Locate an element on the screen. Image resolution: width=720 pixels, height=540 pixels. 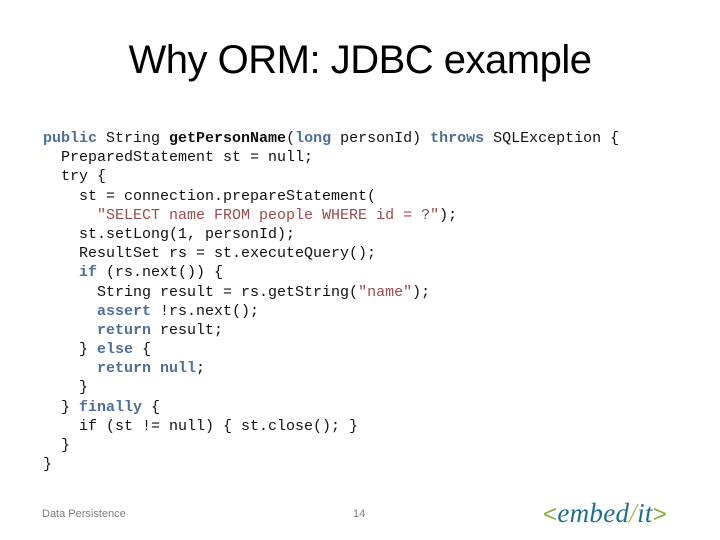
code-line: assert !rs.next(); is located at coordinates (331, 311).